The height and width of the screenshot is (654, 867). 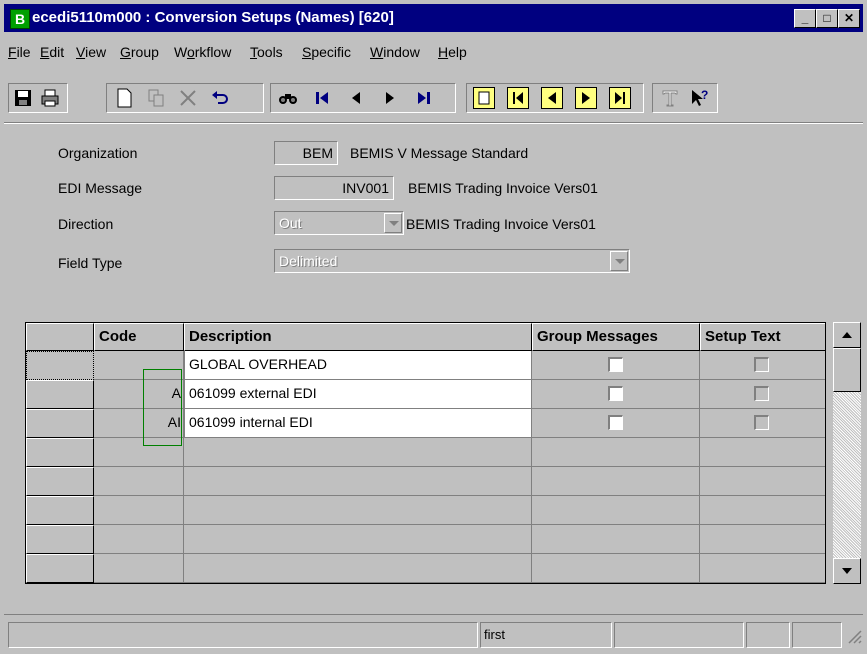 I want to click on column-header-setup-text: Setup Text, so click(x=762, y=337).